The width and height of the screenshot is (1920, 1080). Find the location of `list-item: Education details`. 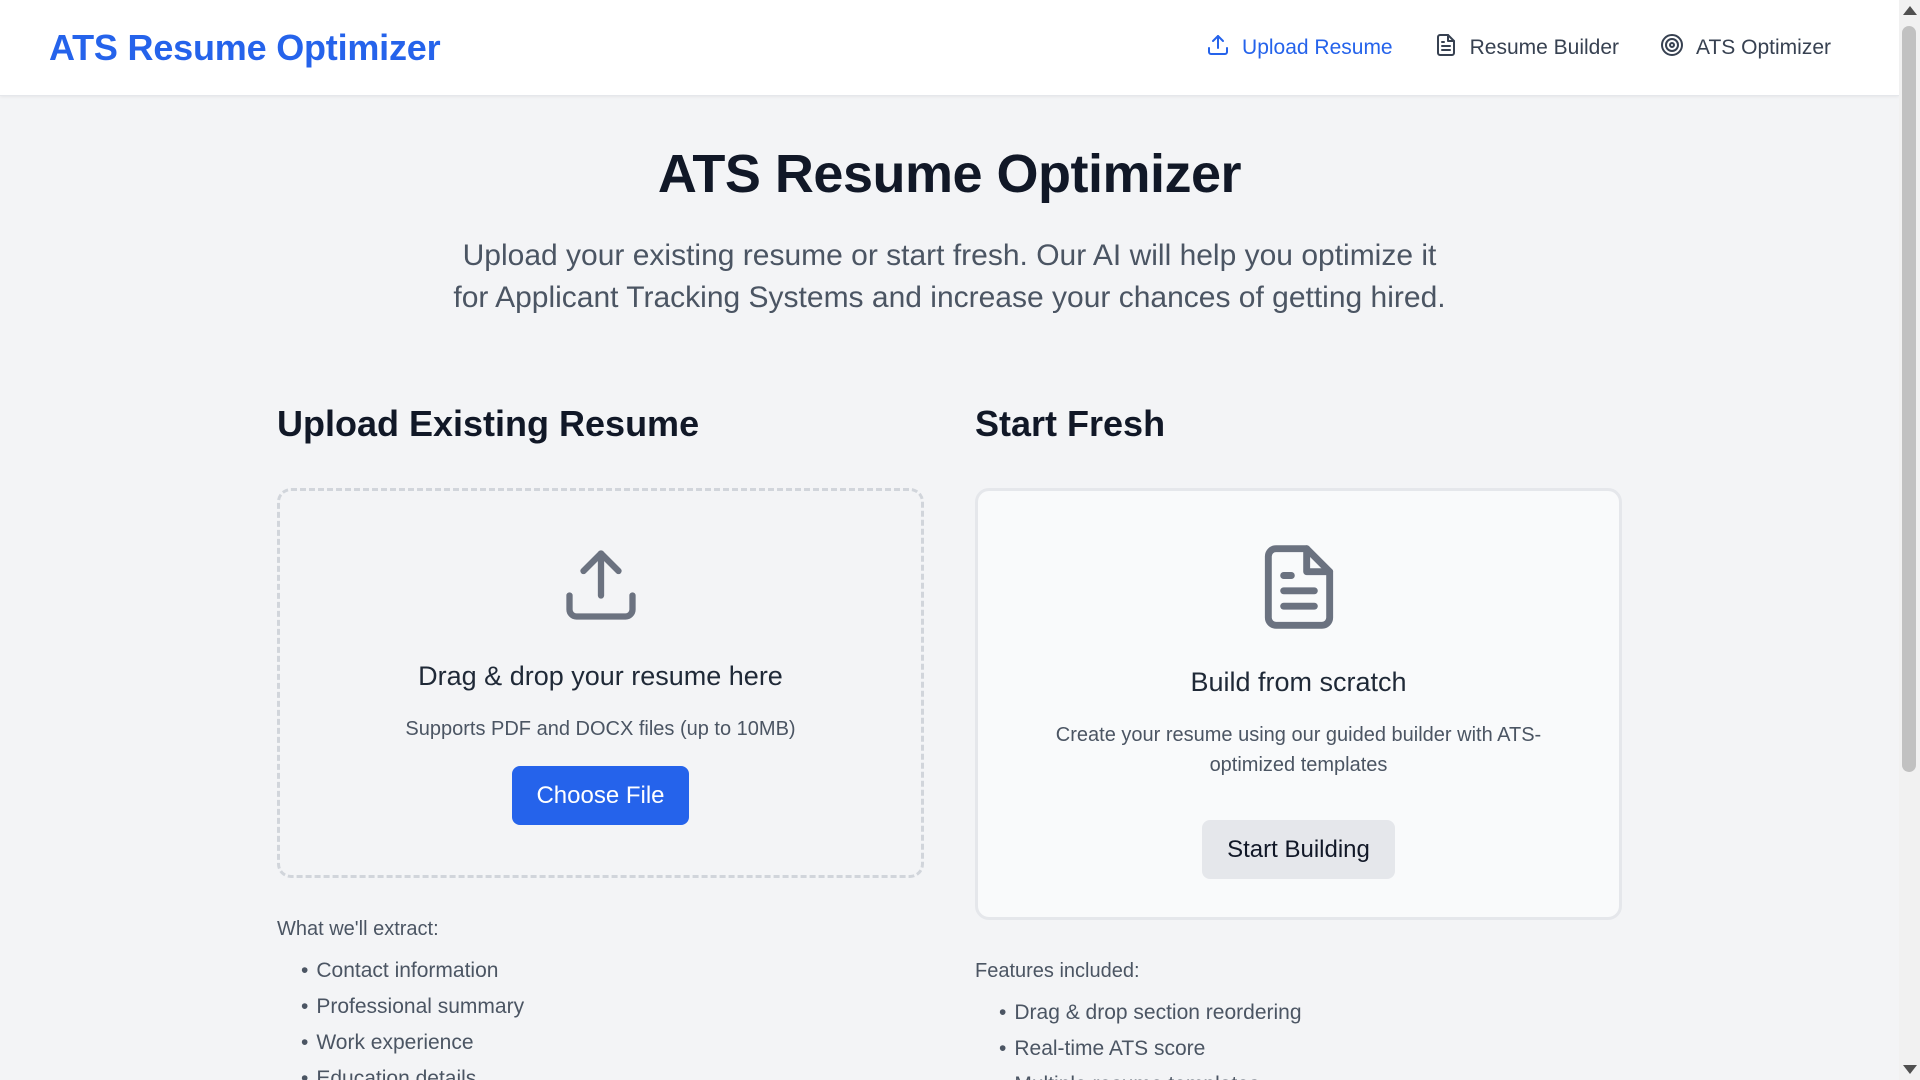

list-item: Education details is located at coordinates (612, 1070).